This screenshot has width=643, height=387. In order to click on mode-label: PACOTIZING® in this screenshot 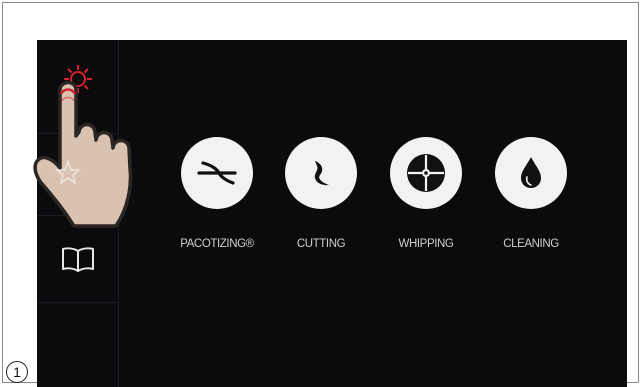, I will do `click(217, 244)`.